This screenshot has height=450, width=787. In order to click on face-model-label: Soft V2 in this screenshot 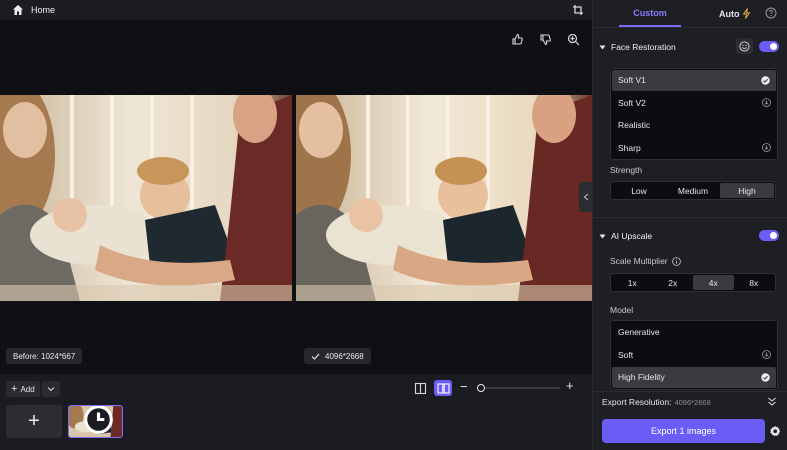, I will do `click(632, 102)`.